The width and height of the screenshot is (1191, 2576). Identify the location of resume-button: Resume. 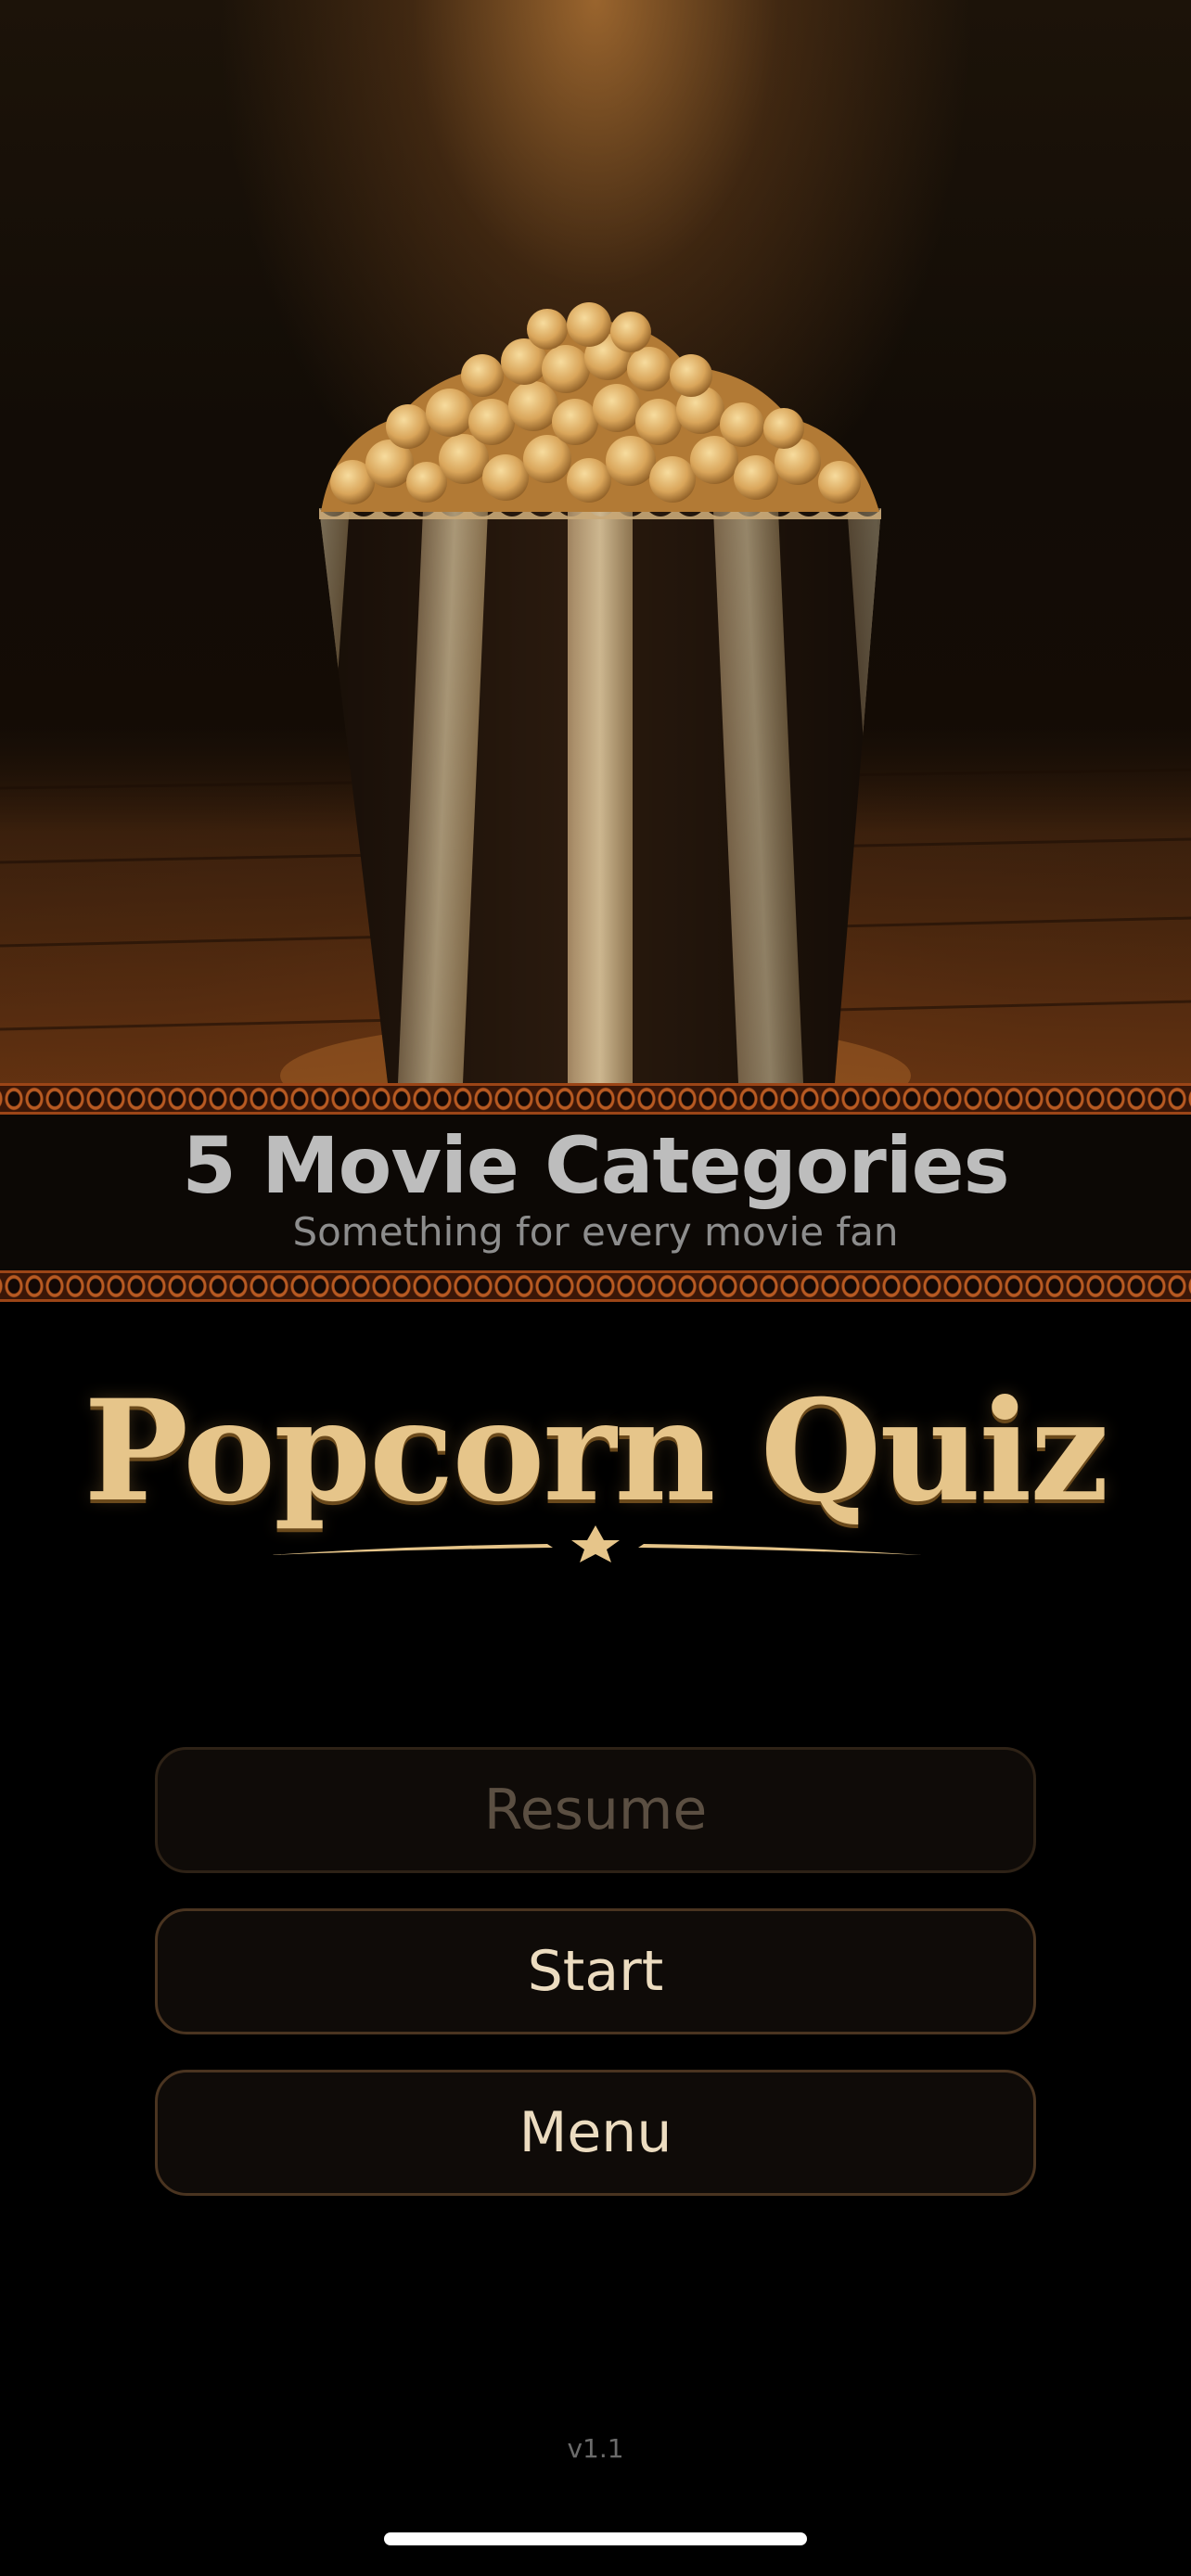
(595, 1810).